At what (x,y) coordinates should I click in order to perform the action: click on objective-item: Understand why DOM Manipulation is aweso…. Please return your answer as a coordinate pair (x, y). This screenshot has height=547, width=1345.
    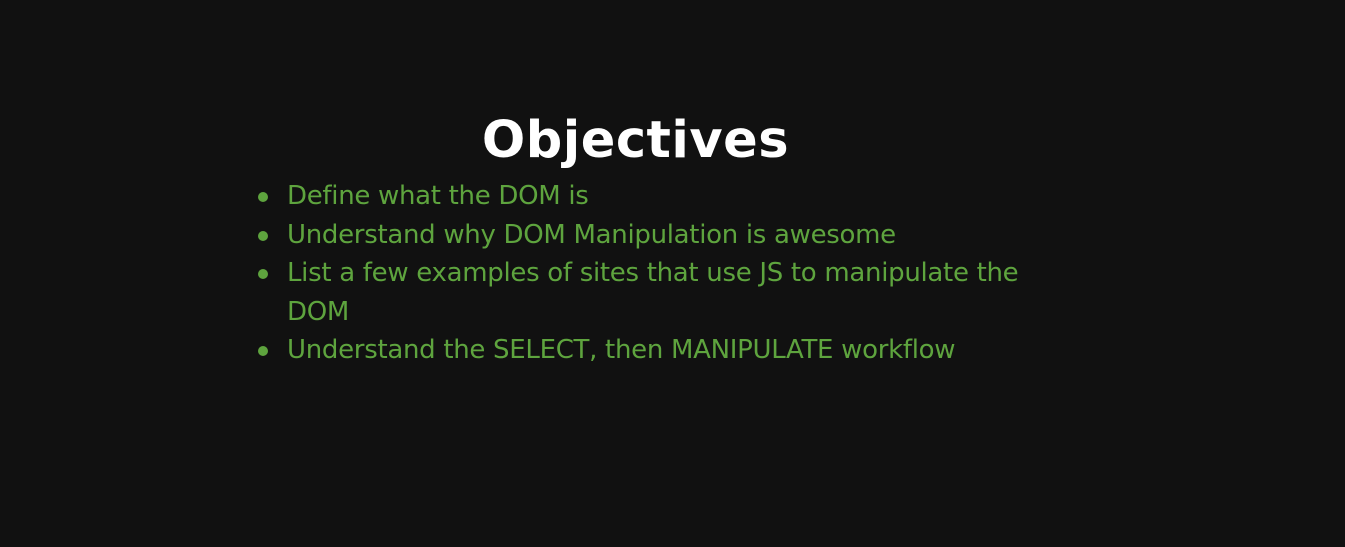
    Looking at the image, I should click on (642, 235).